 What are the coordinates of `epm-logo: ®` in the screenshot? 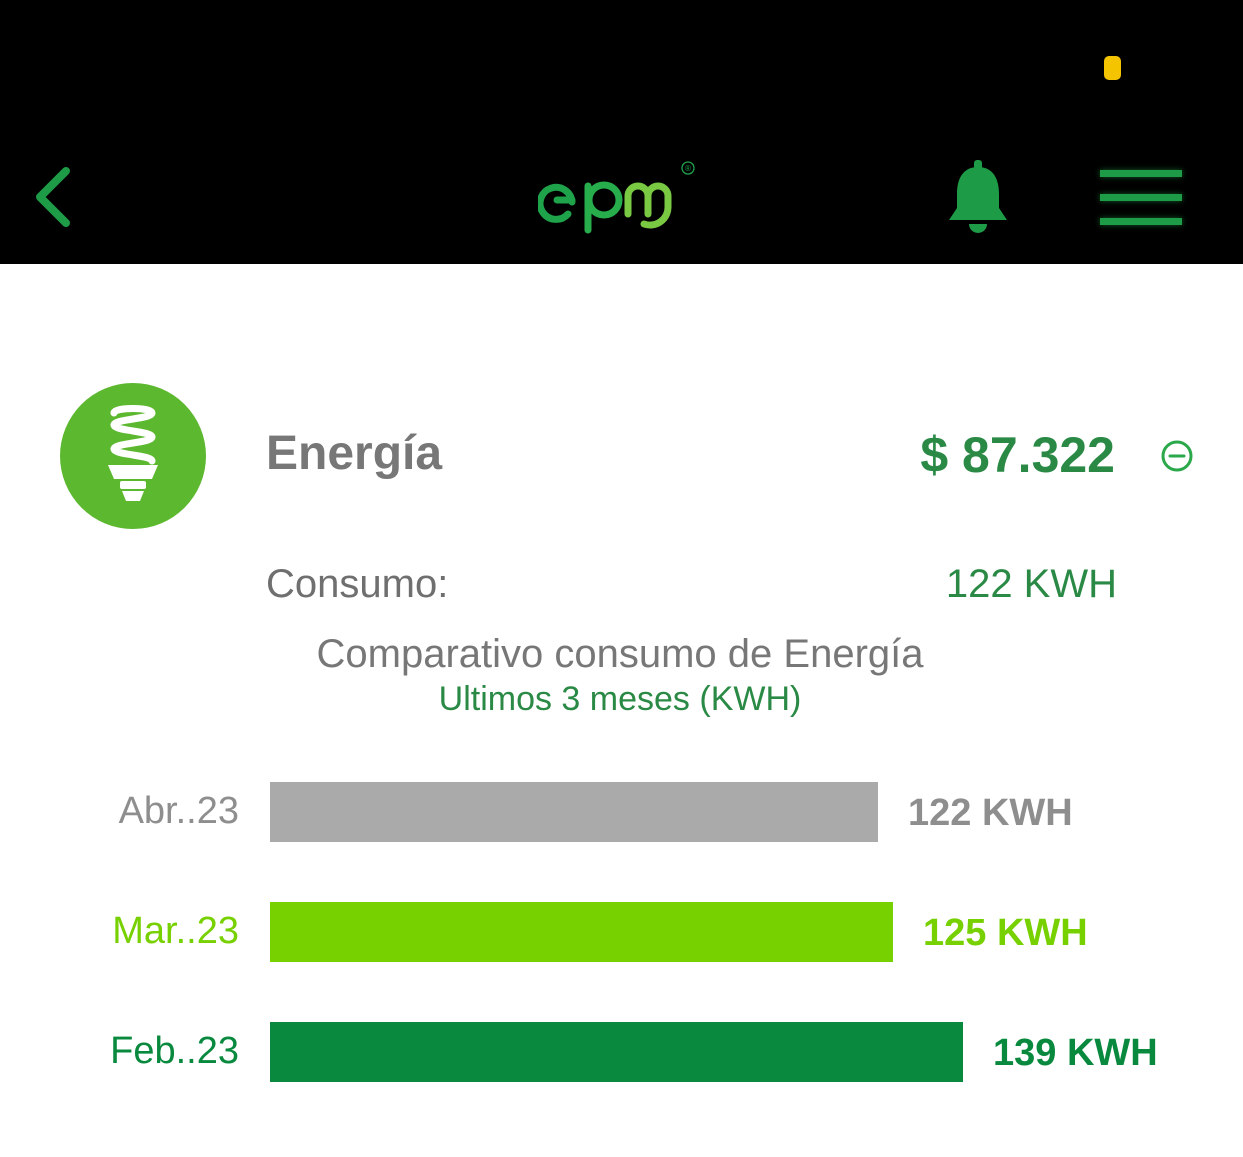 It's located at (619, 199).